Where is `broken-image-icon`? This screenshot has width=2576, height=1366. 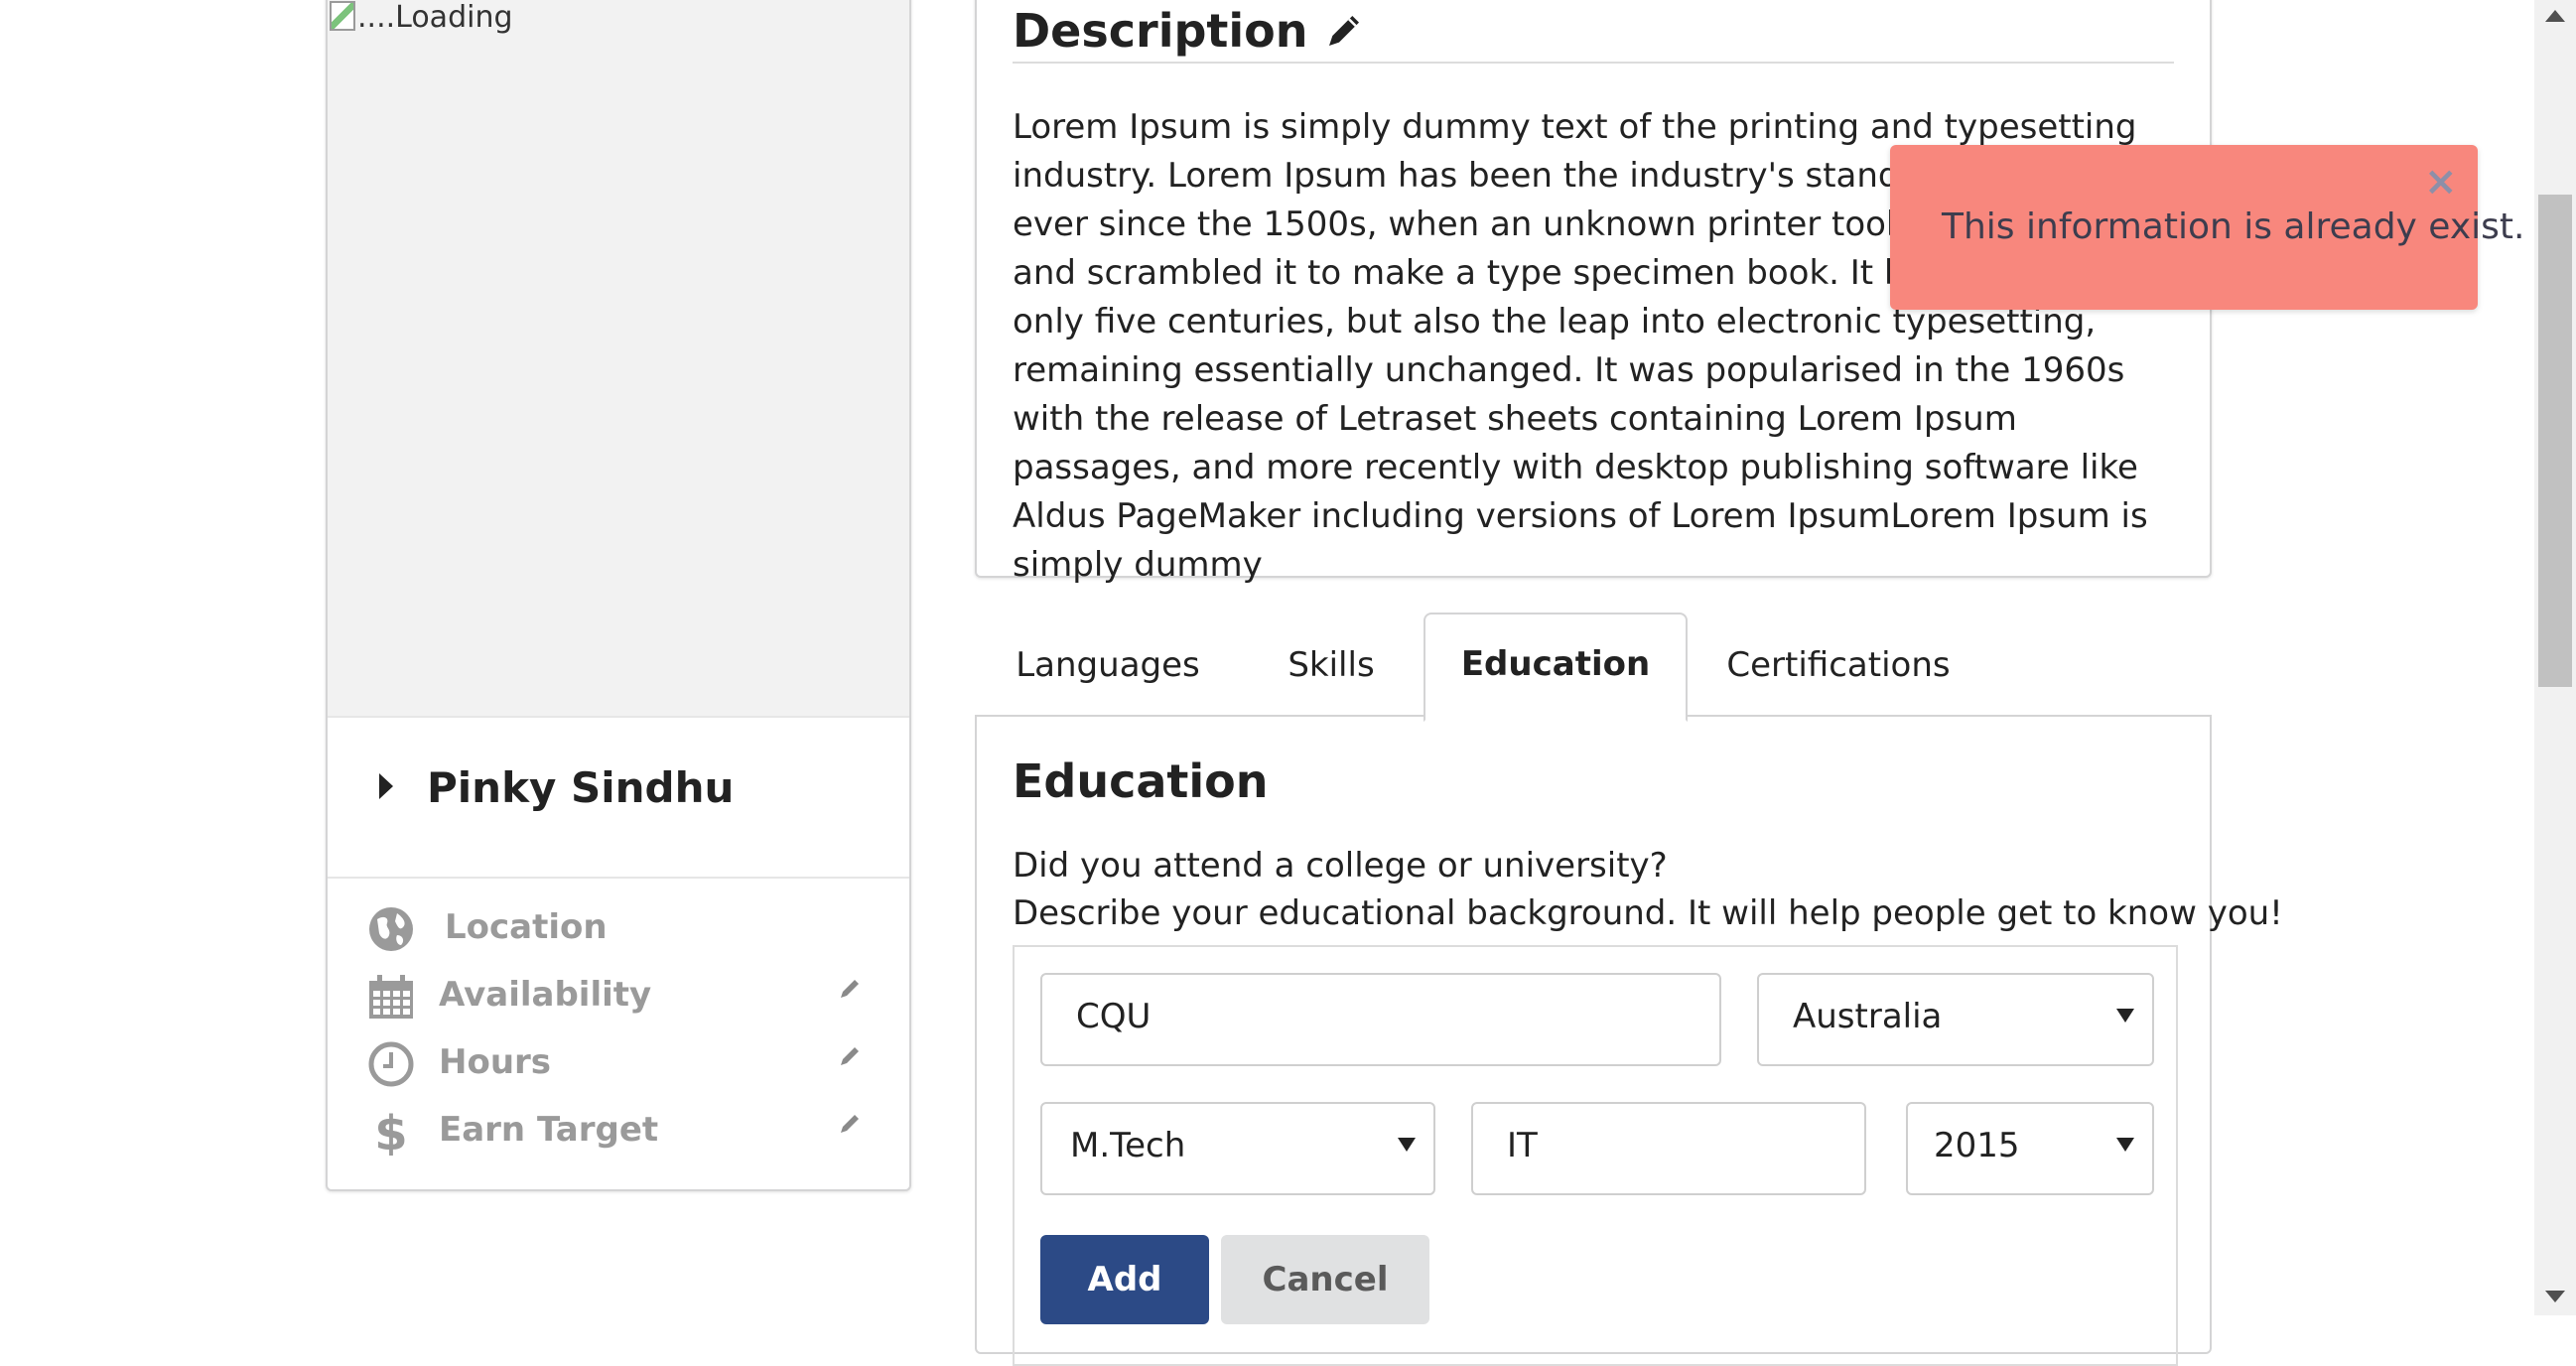
broken-image-icon is located at coordinates (342, 16).